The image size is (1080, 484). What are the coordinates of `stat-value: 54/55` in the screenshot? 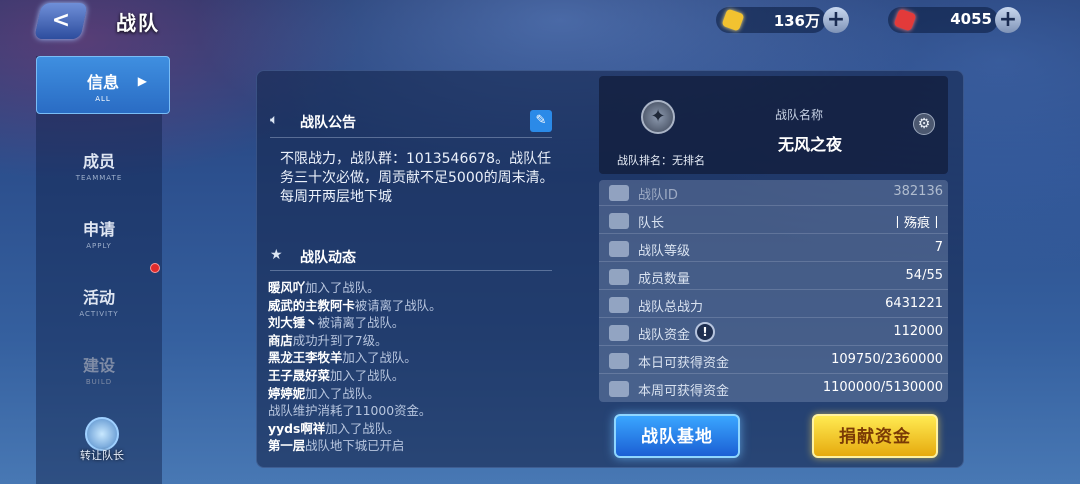 It's located at (924, 275).